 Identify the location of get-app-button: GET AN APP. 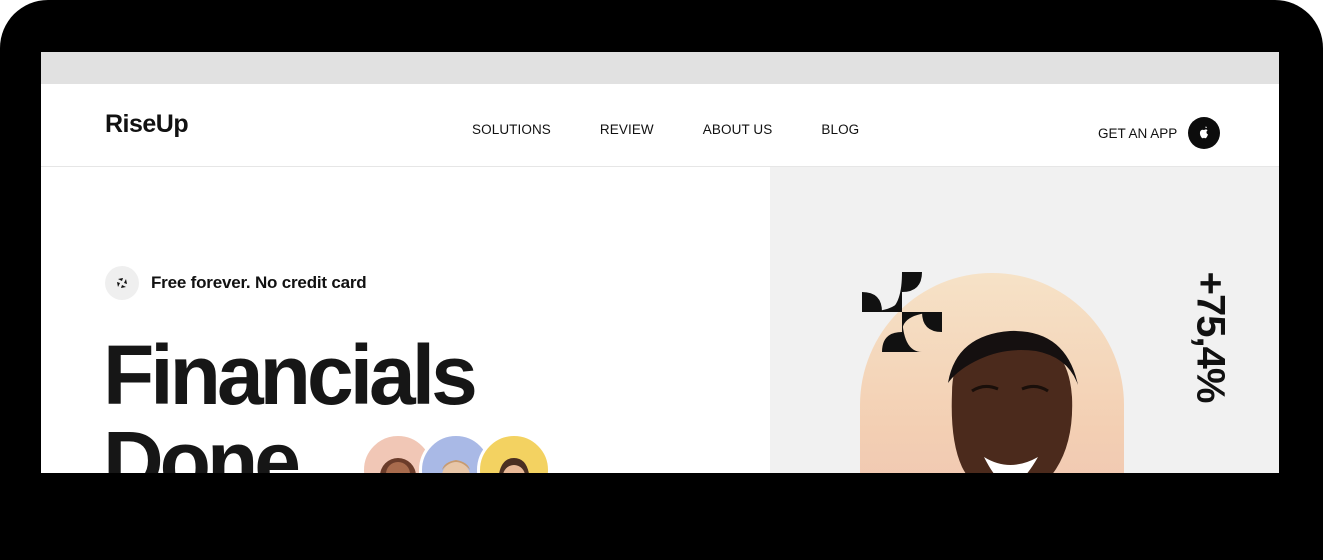
(1159, 133).